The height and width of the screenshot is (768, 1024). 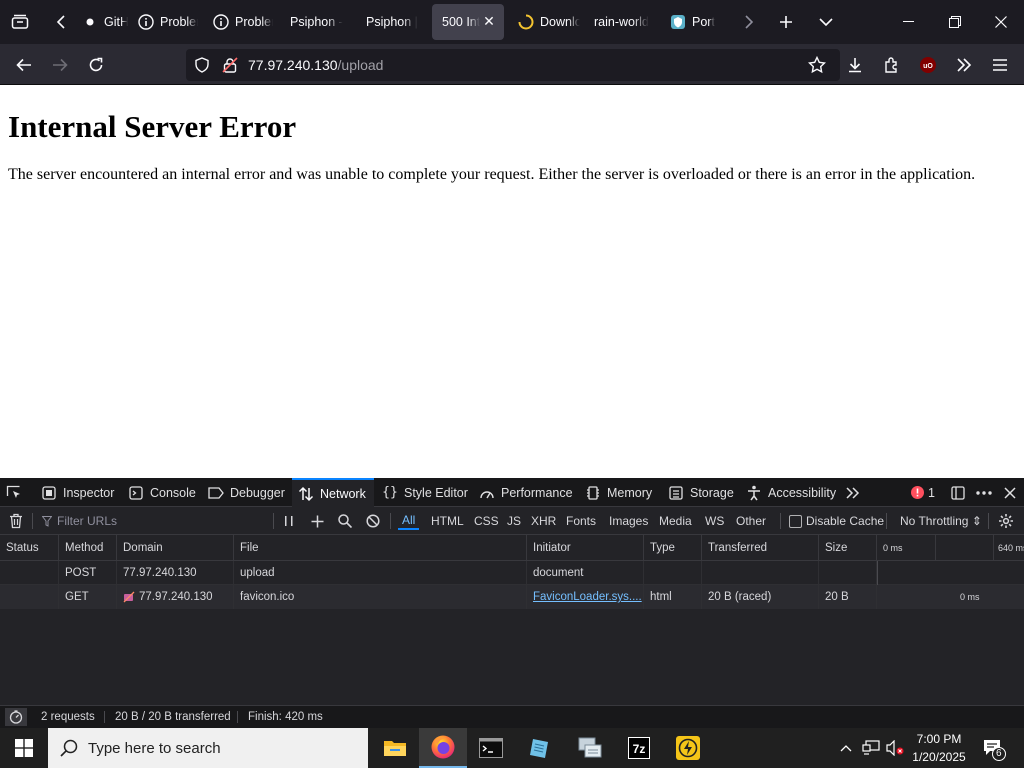 What do you see at coordinates (628, 521) in the screenshot?
I see `filter-images: Images` at bounding box center [628, 521].